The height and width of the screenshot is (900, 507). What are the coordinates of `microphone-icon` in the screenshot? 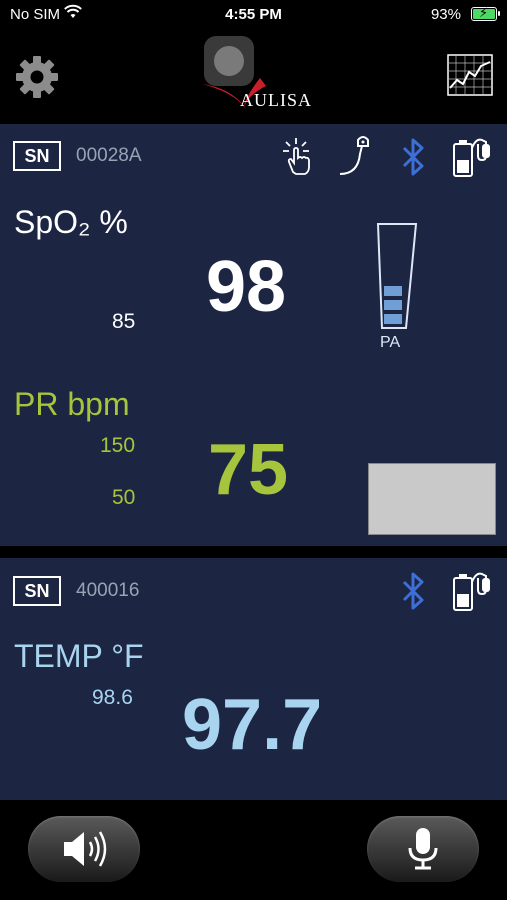 It's located at (423, 849).